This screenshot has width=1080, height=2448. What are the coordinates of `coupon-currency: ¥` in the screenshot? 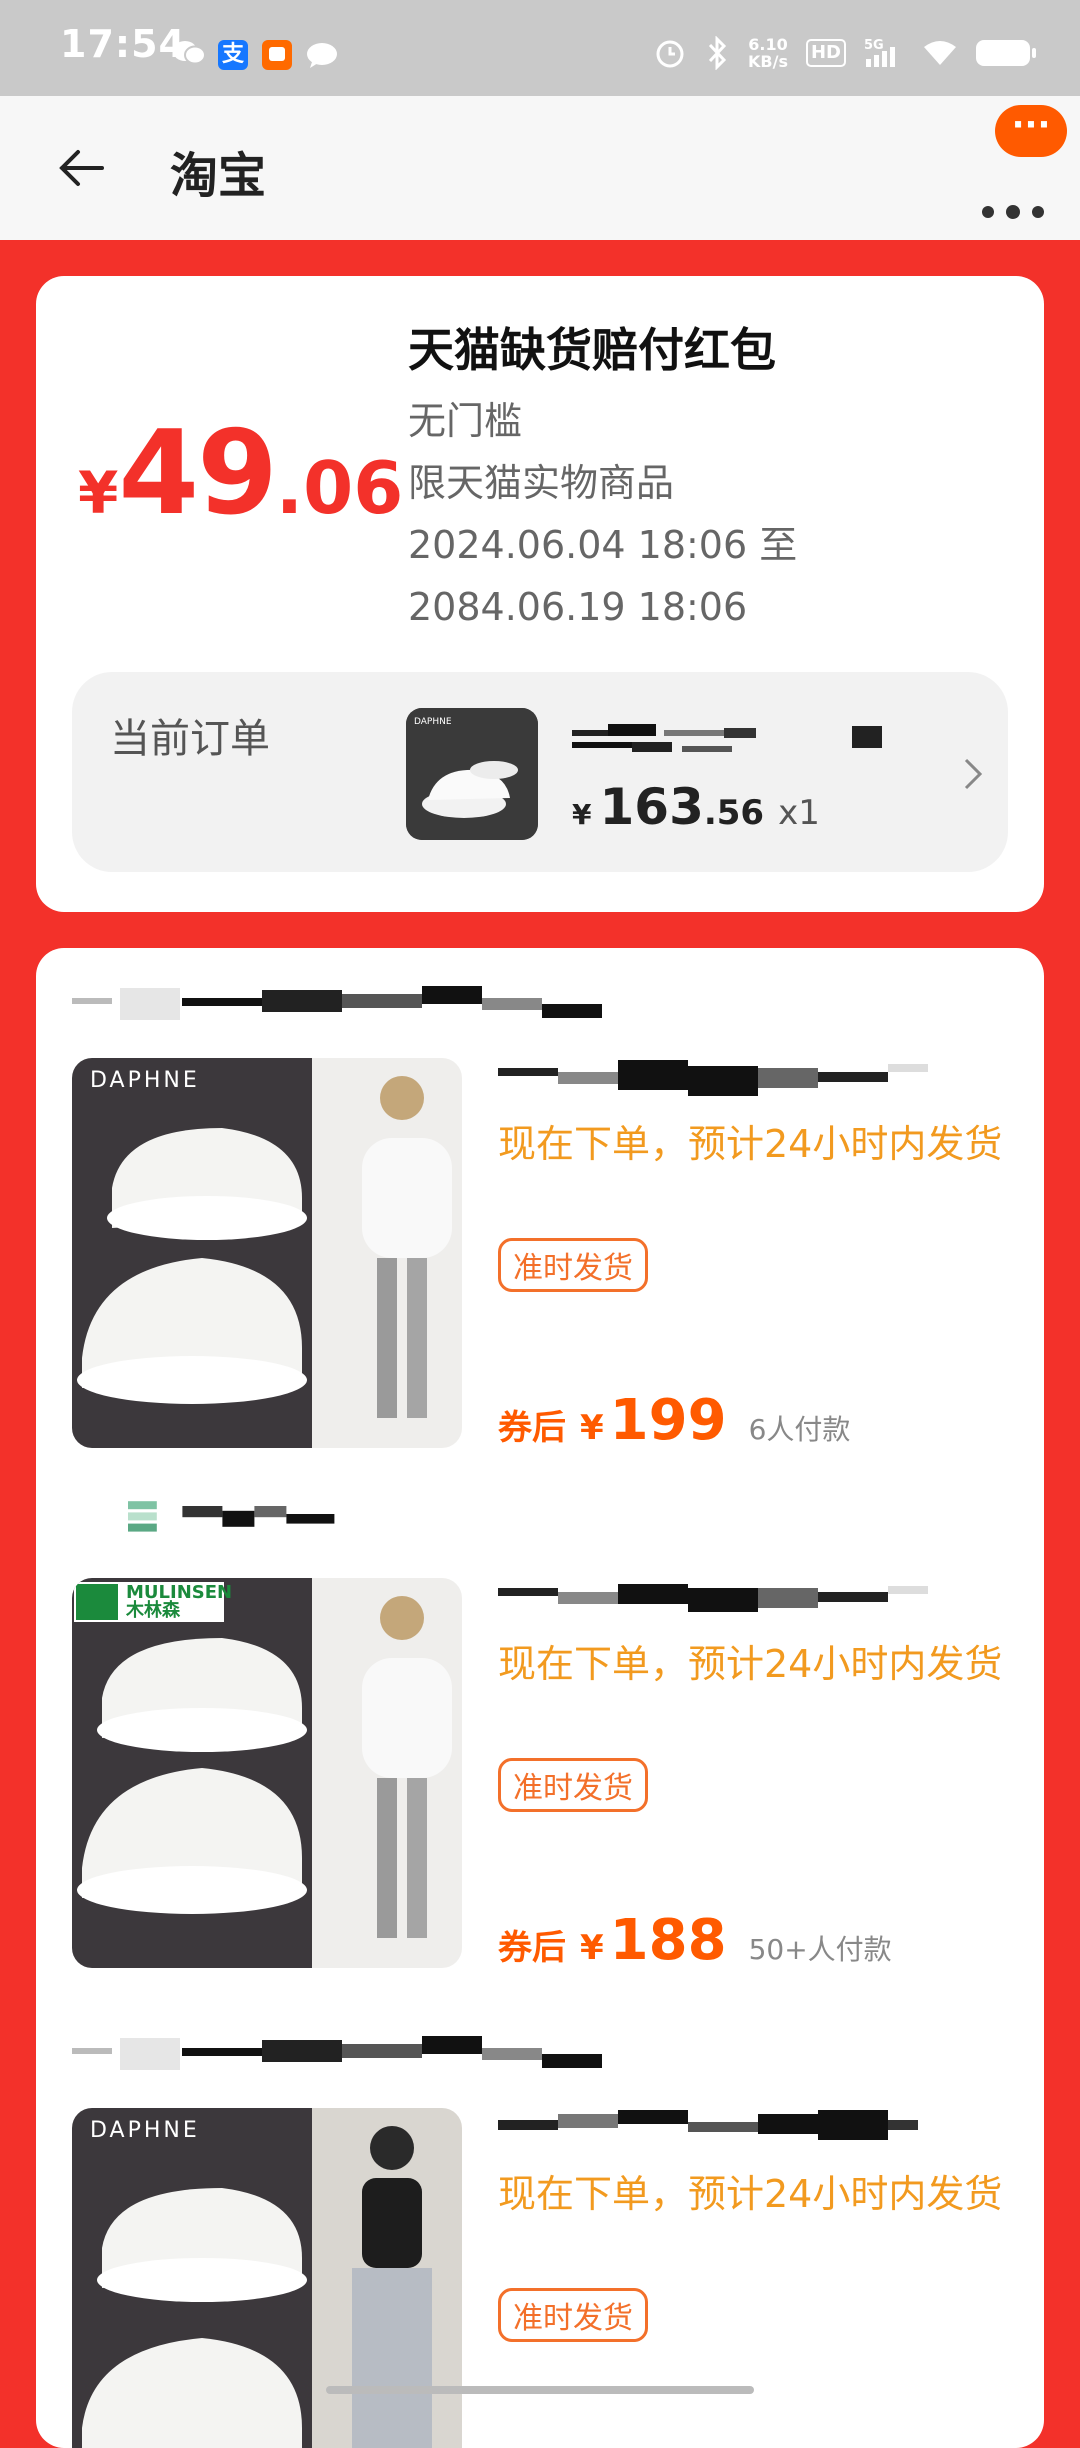 It's located at (98, 493).